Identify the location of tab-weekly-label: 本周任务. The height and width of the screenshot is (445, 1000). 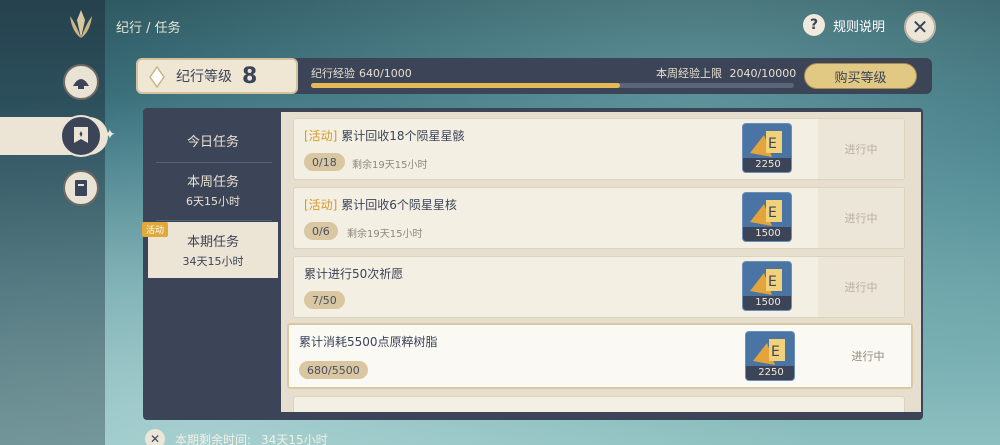
(212, 182).